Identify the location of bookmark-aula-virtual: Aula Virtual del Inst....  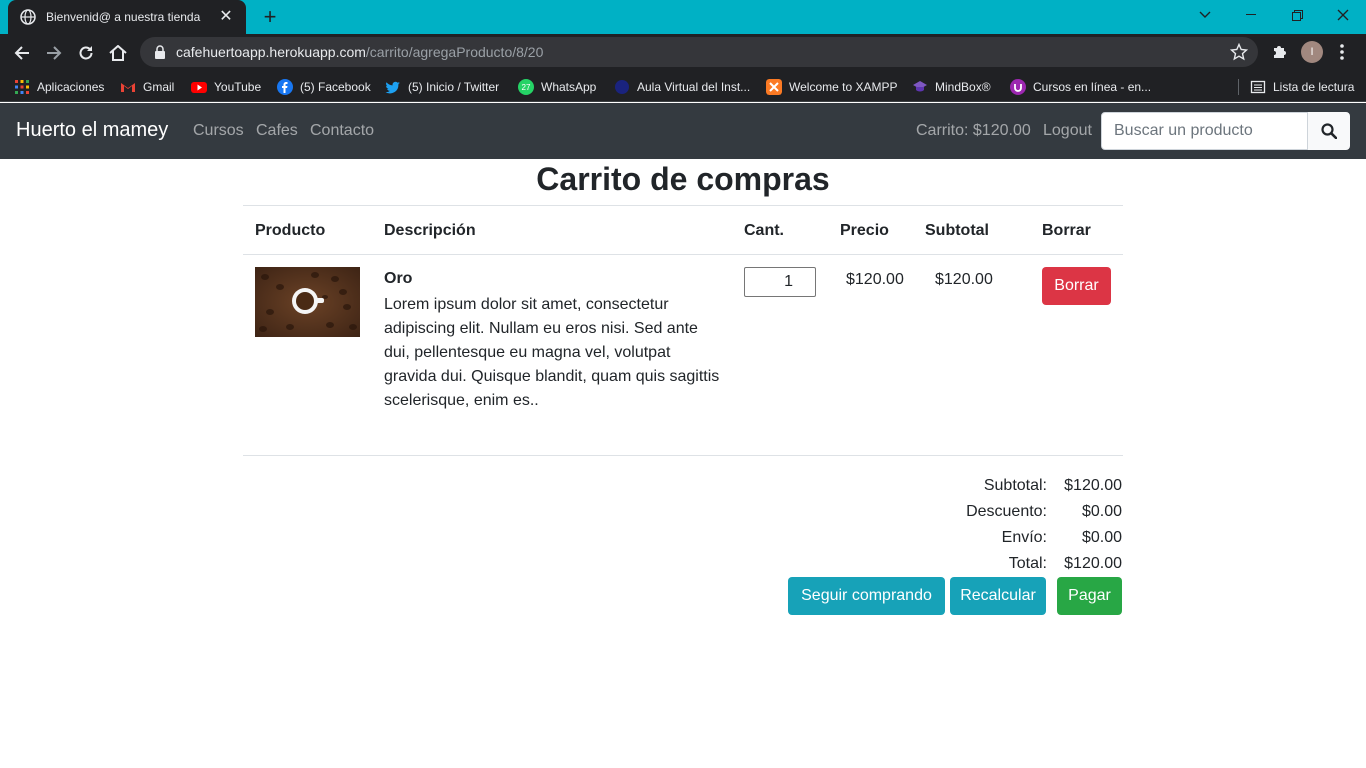
(682, 87).